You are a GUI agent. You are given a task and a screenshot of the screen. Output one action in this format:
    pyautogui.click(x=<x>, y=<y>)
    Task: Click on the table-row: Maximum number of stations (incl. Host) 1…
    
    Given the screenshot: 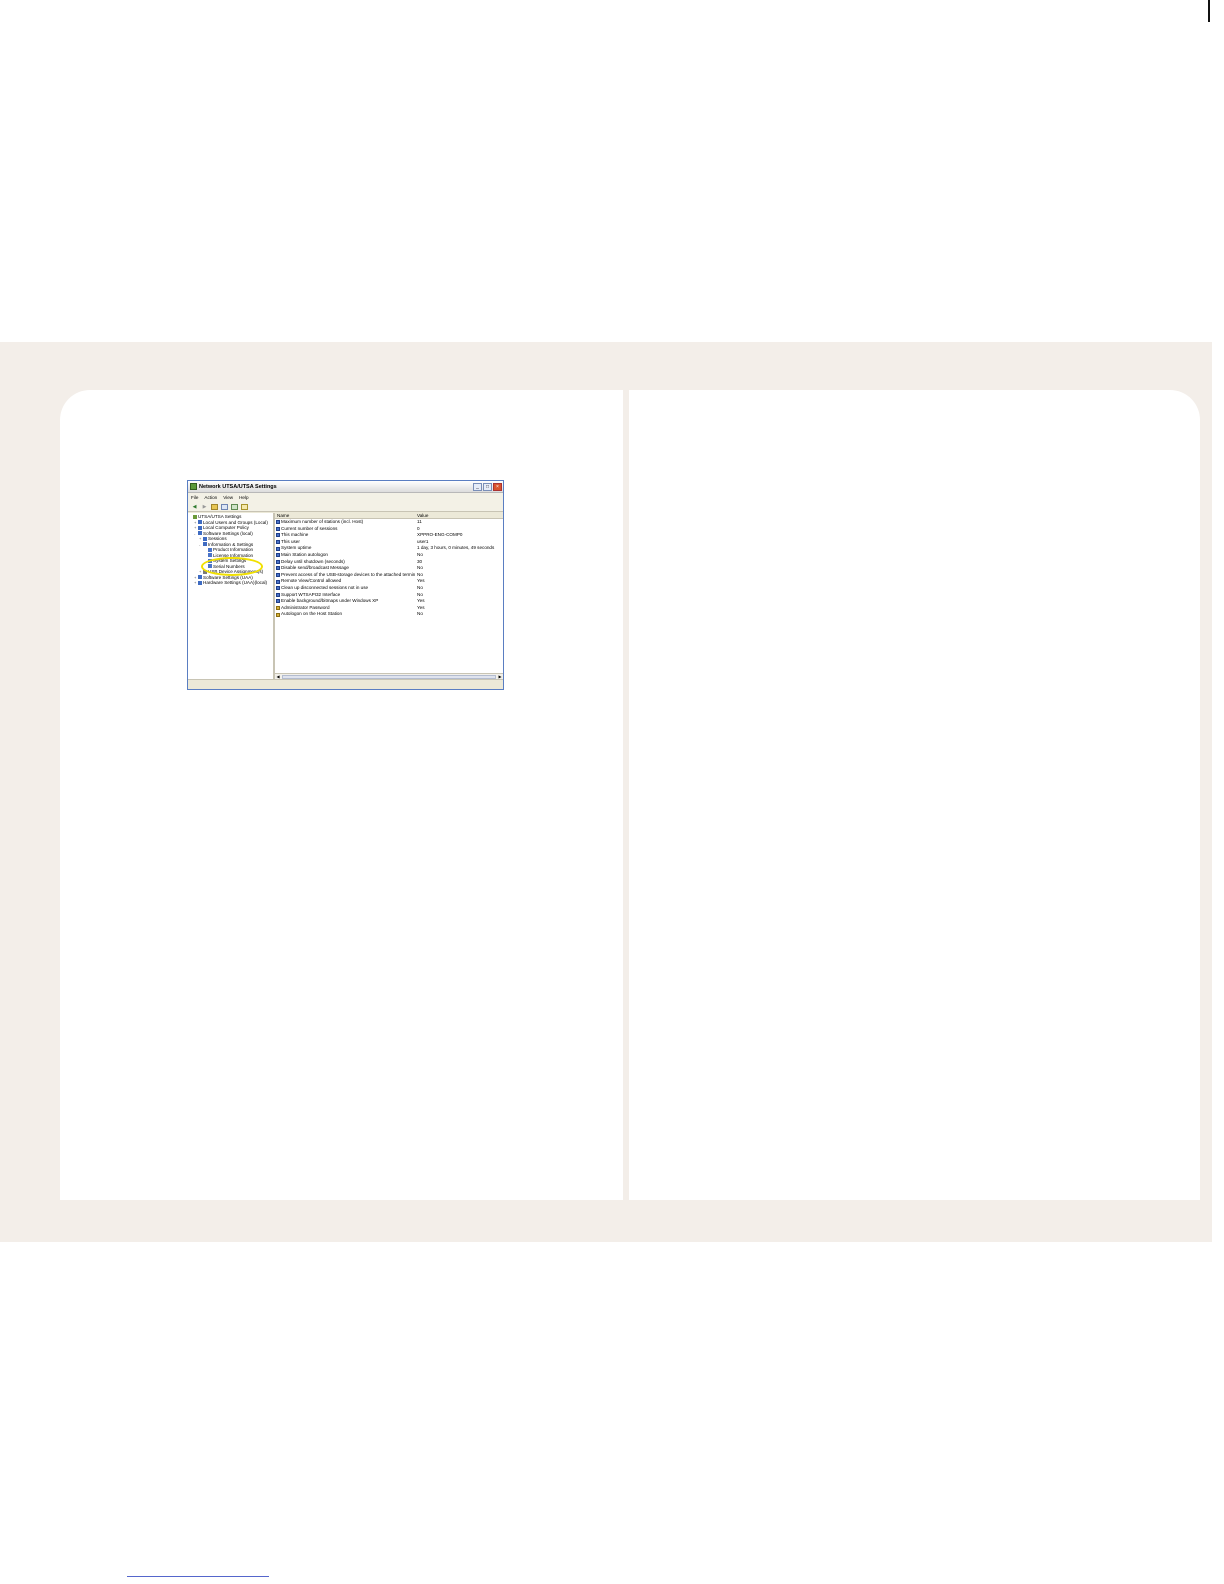 What is the action you would take?
    pyautogui.click(x=389, y=522)
    